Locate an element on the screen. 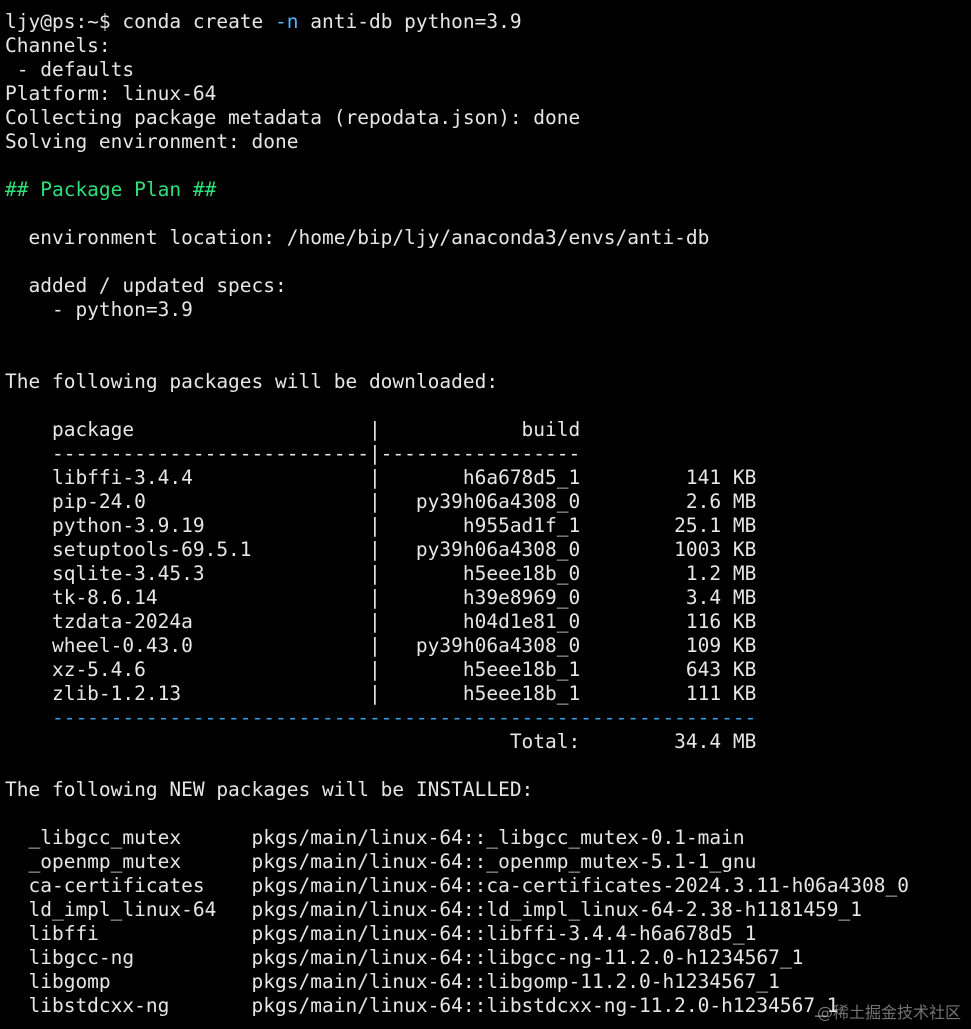 The height and width of the screenshot is (1029, 971). output-line: pip-24.0 | py39h06a4308_0 2.6 MB is located at coordinates (381, 501).